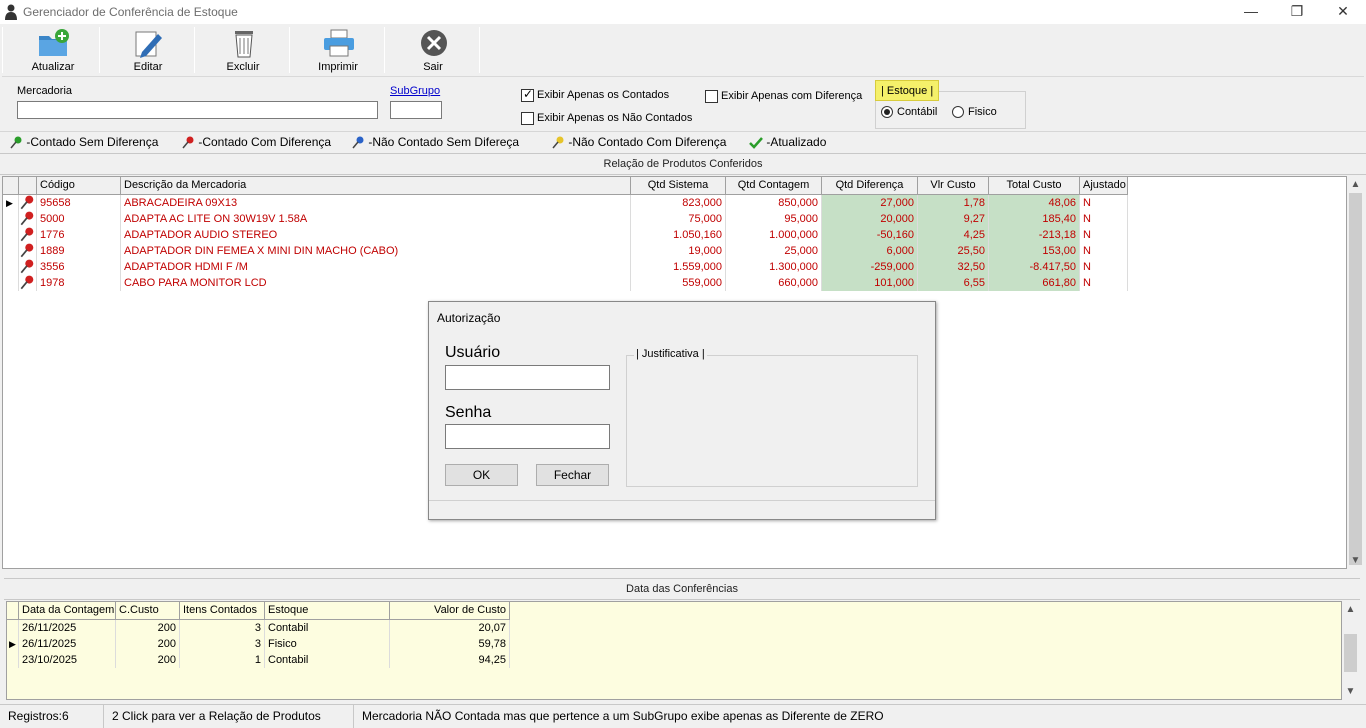 This screenshot has width=1366, height=728. What do you see at coordinates (222, 660) in the screenshot?
I see `conferencia-cell: 1` at bounding box center [222, 660].